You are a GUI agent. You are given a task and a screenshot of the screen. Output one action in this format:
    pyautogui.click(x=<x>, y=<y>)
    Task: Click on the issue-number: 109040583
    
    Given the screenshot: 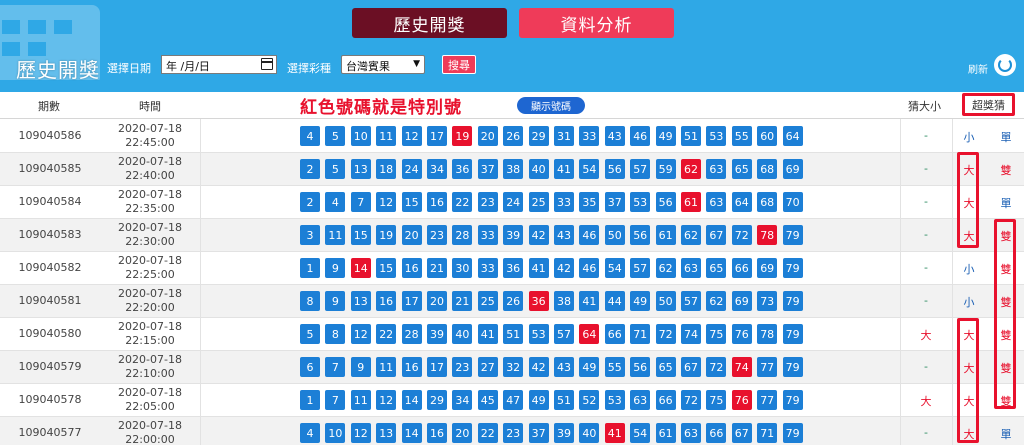 What is the action you would take?
    pyautogui.click(x=50, y=234)
    